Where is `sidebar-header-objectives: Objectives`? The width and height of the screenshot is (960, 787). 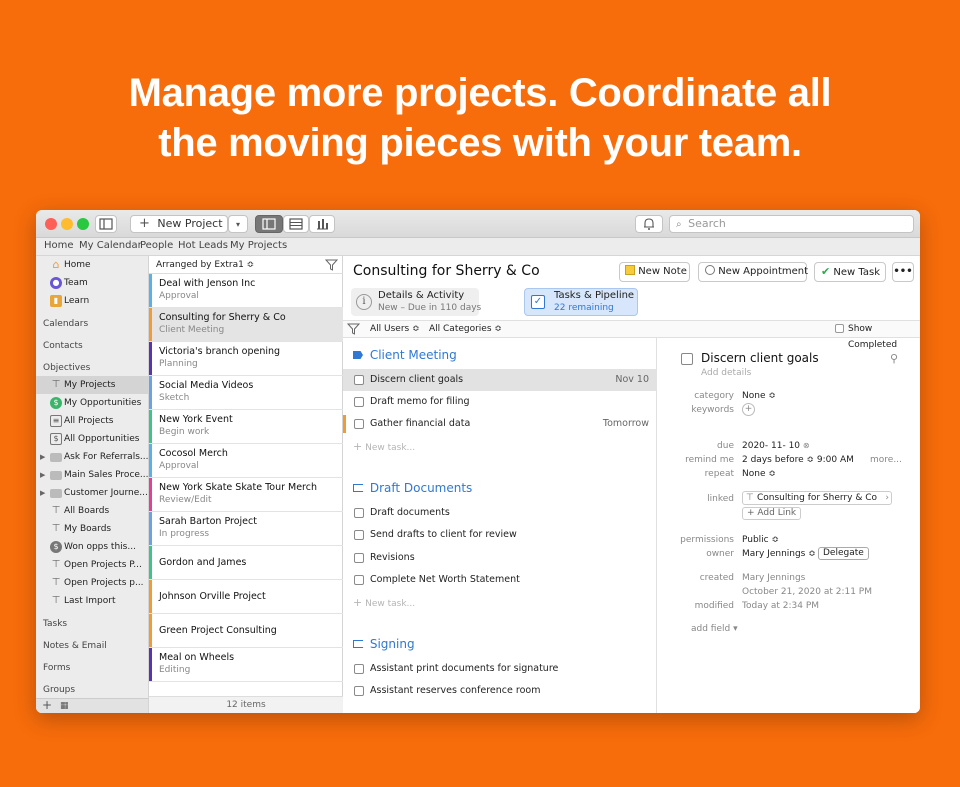 sidebar-header-objectives: Objectives is located at coordinates (66, 368).